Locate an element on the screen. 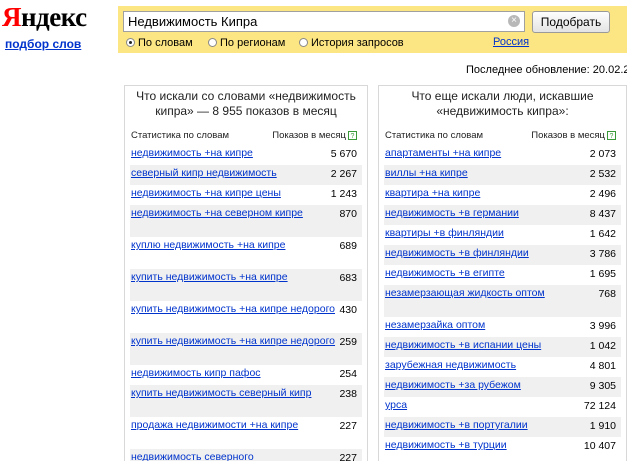 The height and width of the screenshot is (461, 627). table-row: недвижимость +в финляндии 3 786 is located at coordinates (502, 255).